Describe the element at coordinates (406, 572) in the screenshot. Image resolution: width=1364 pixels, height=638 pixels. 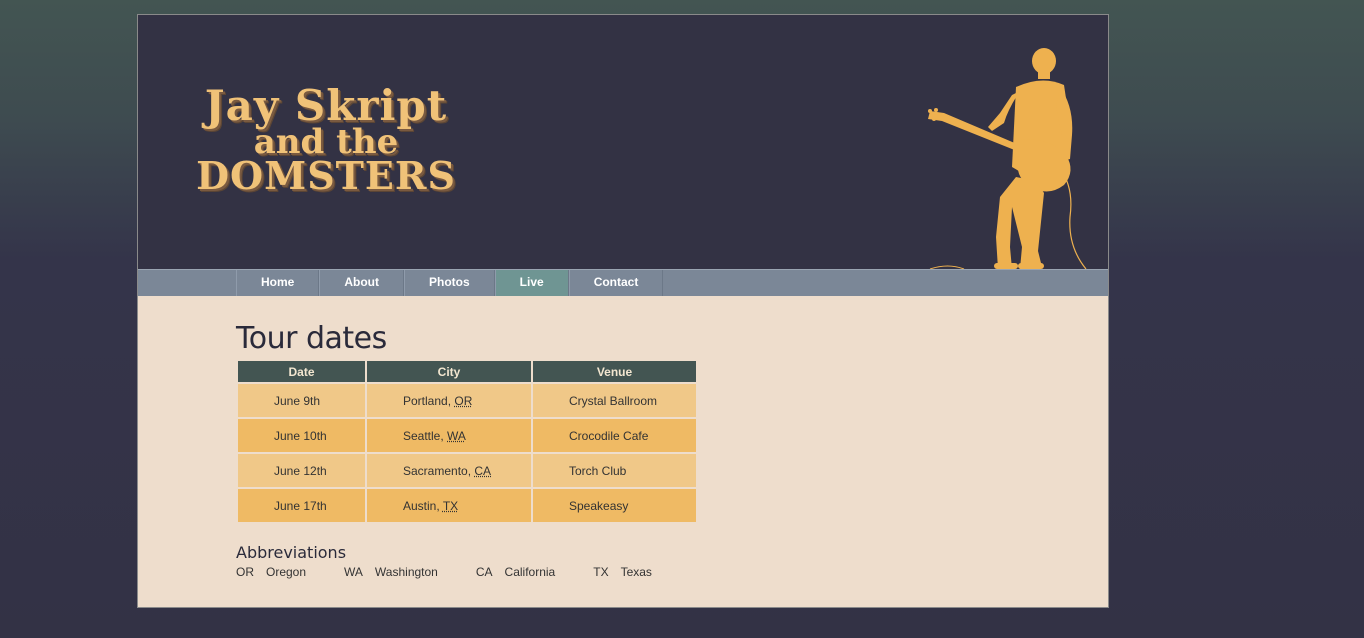
I see `abbr-definition: Washington` at that location.